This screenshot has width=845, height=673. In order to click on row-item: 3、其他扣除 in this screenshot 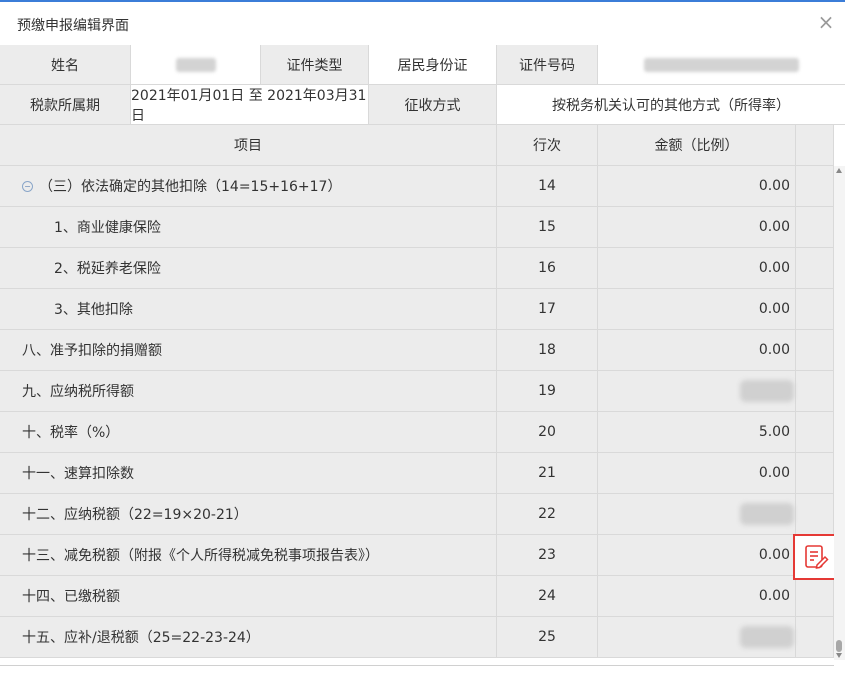, I will do `click(248, 309)`.